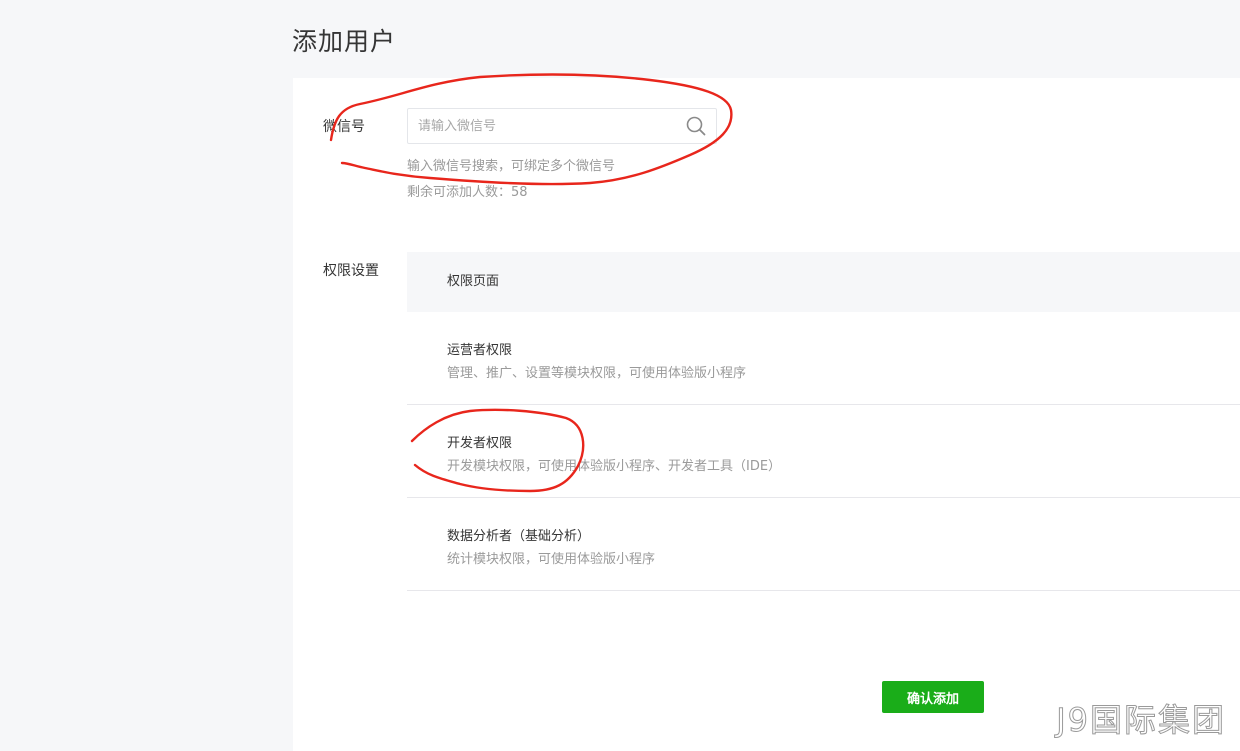 Image resolution: width=1240 pixels, height=751 pixels. Describe the element at coordinates (344, 41) in the screenshot. I see `page-title: 添加用户` at that location.